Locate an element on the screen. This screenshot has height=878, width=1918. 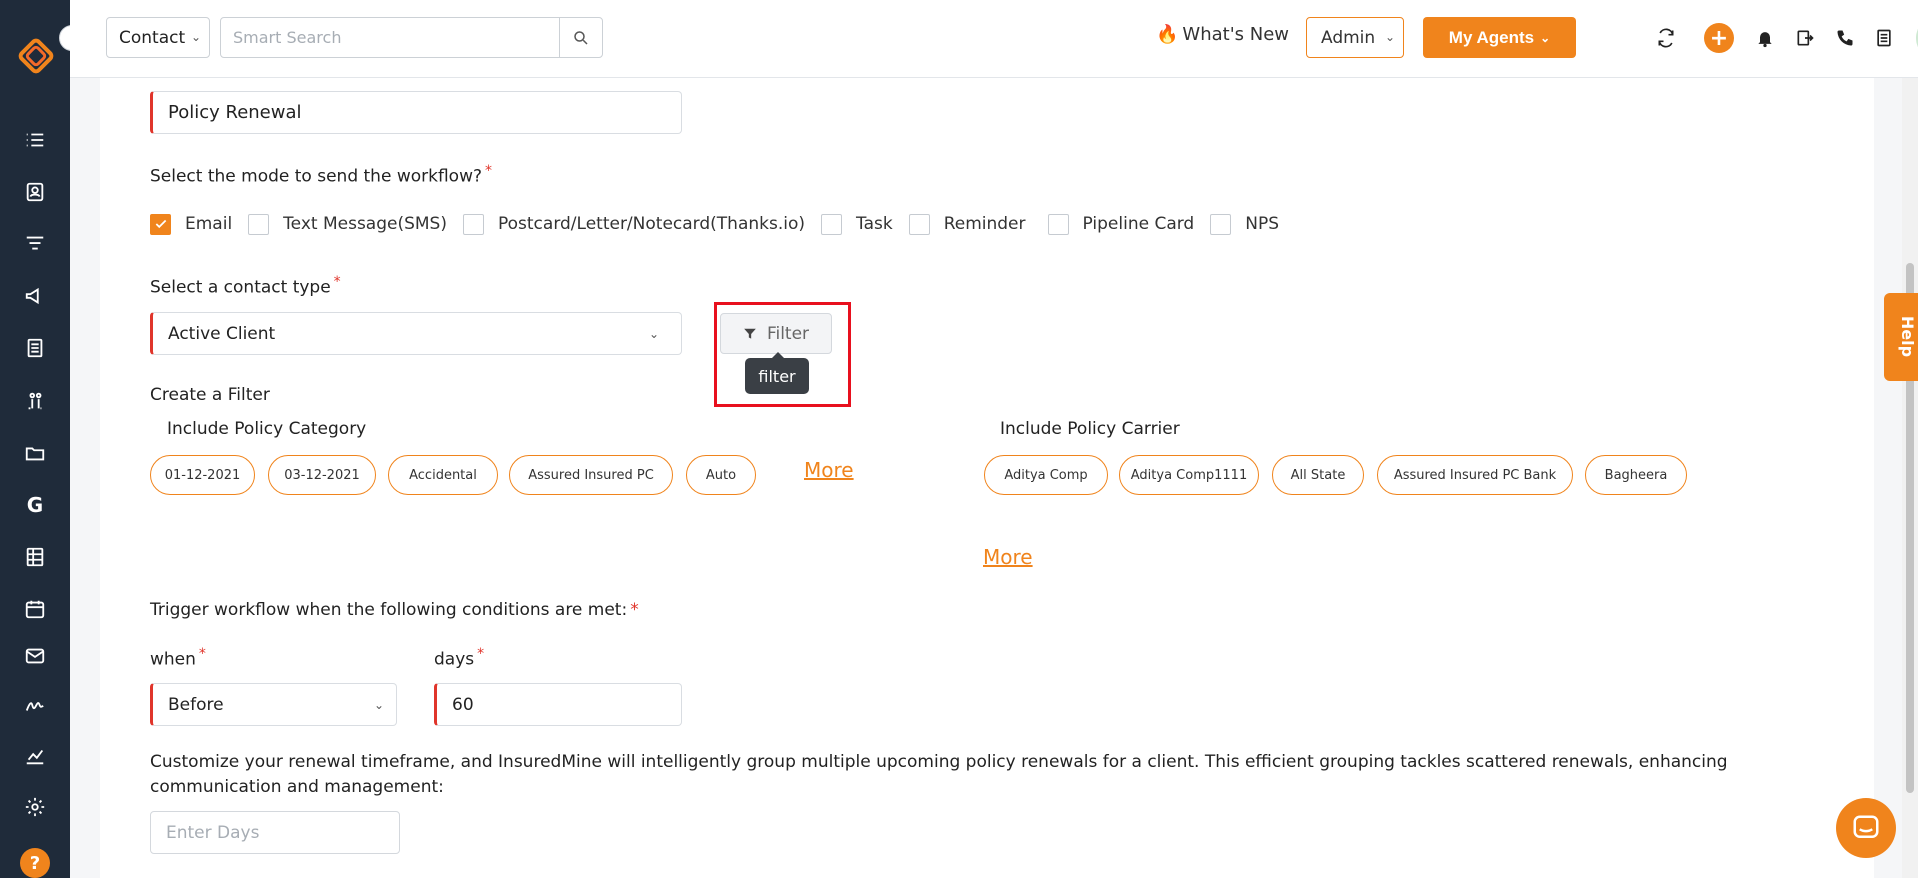
device-transfer-icon is located at coordinates (1805, 38).